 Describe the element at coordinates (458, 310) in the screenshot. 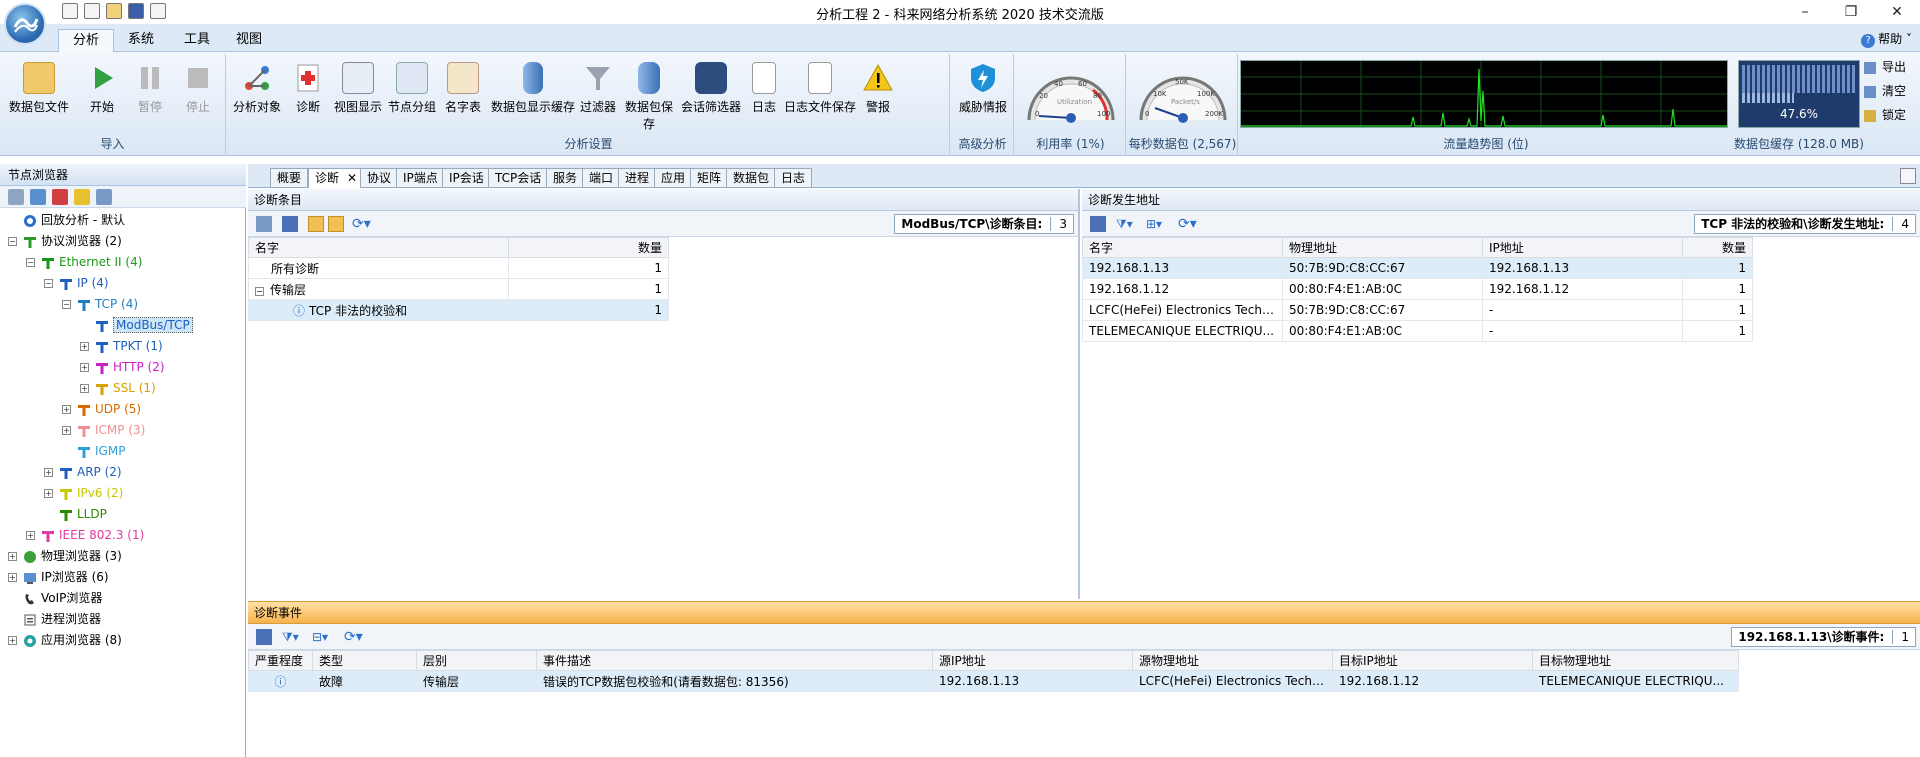

I see `table-row-selected: ⓘ TCP 非法的校验和 1` at that location.